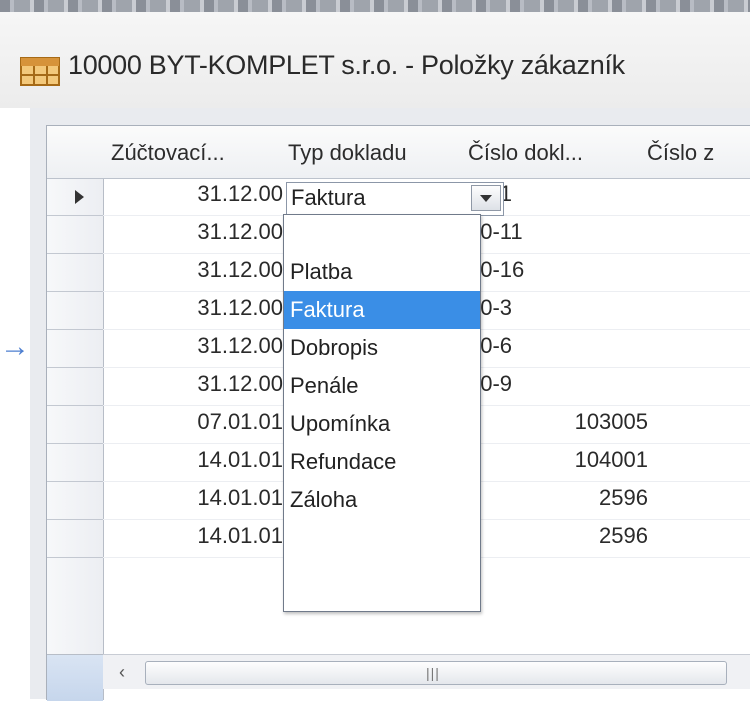 The image size is (750, 701). What do you see at coordinates (382, 272) in the screenshot?
I see `dropdown-option-platba: Platba` at bounding box center [382, 272].